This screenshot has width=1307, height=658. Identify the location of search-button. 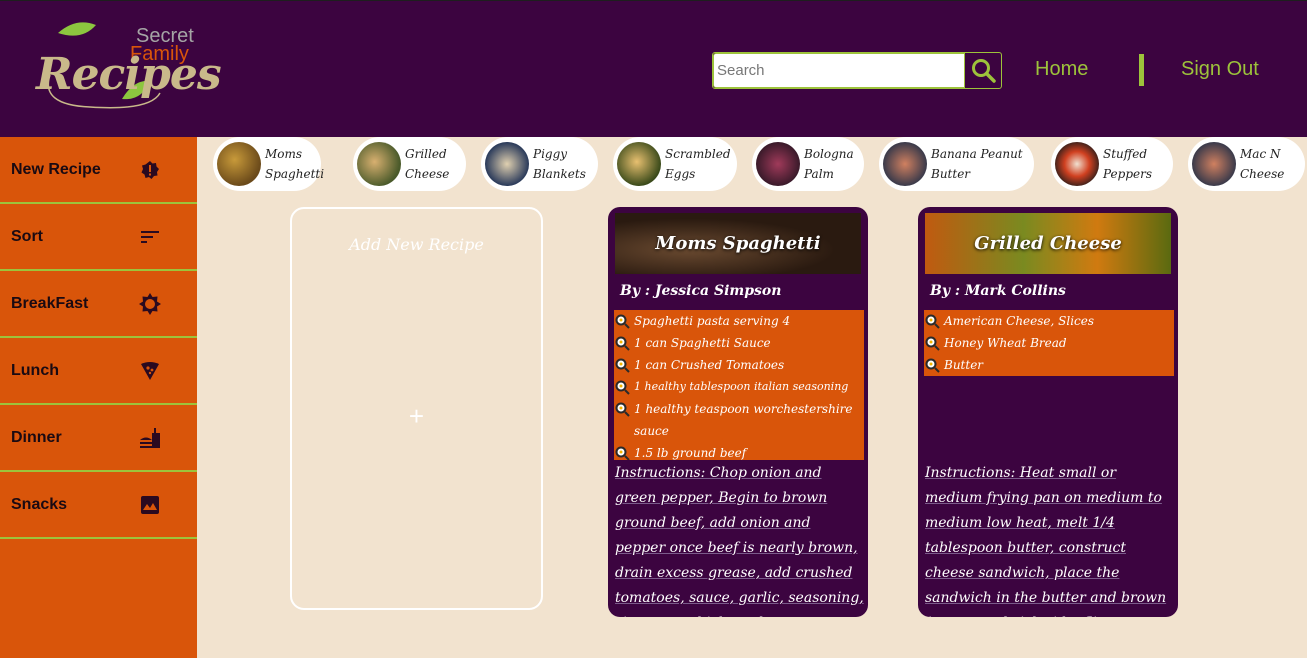
(984, 70).